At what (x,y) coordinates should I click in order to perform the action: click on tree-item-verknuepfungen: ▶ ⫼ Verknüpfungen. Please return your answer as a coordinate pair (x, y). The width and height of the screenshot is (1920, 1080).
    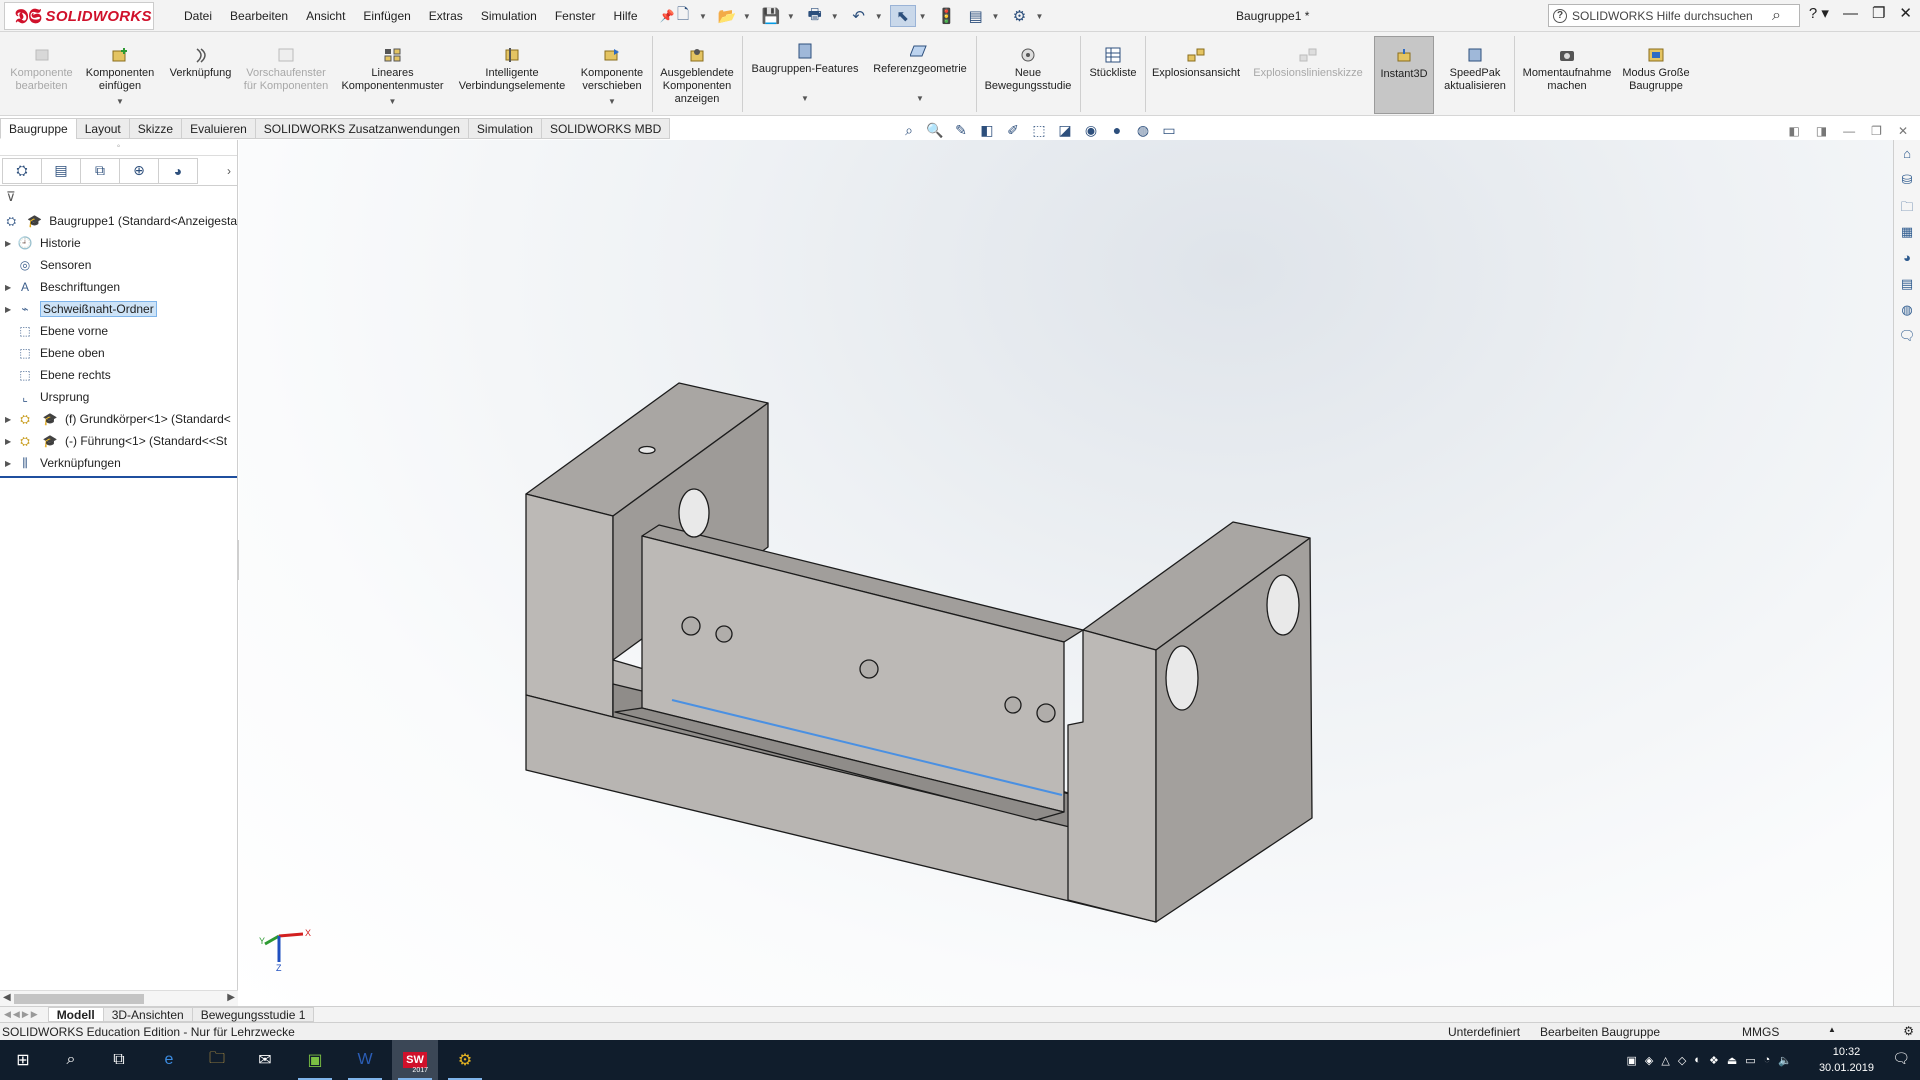
    Looking at the image, I should click on (118, 463).